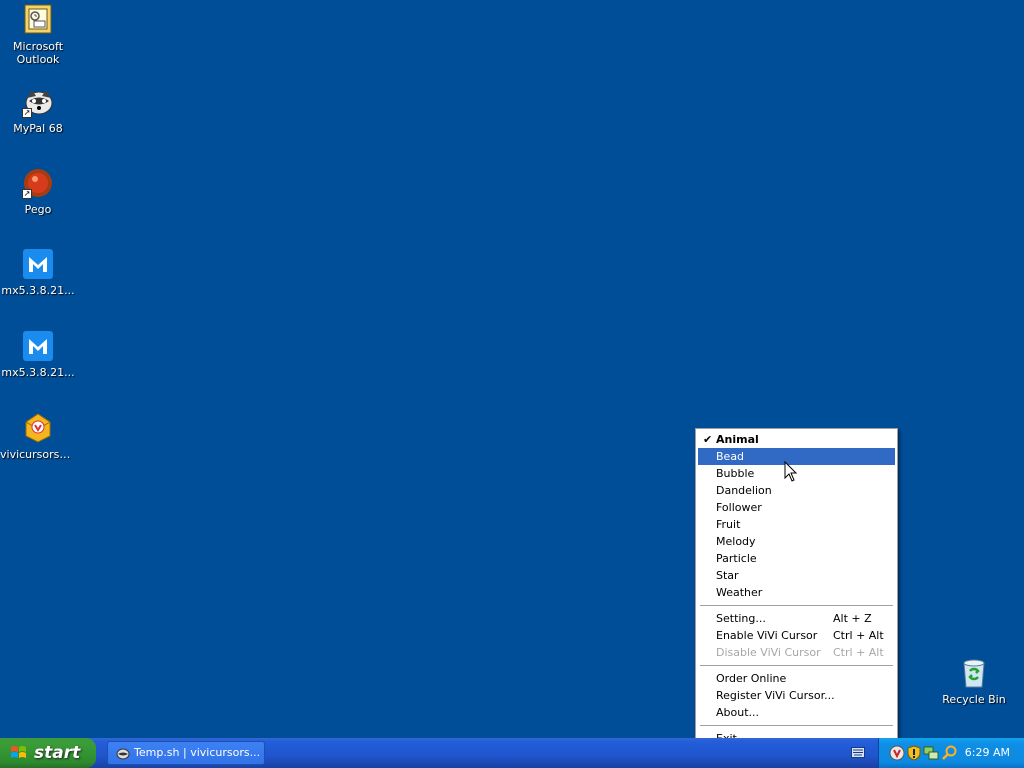  Describe the element at coordinates (730, 456) in the screenshot. I see `menu-item-label: Bead` at that location.